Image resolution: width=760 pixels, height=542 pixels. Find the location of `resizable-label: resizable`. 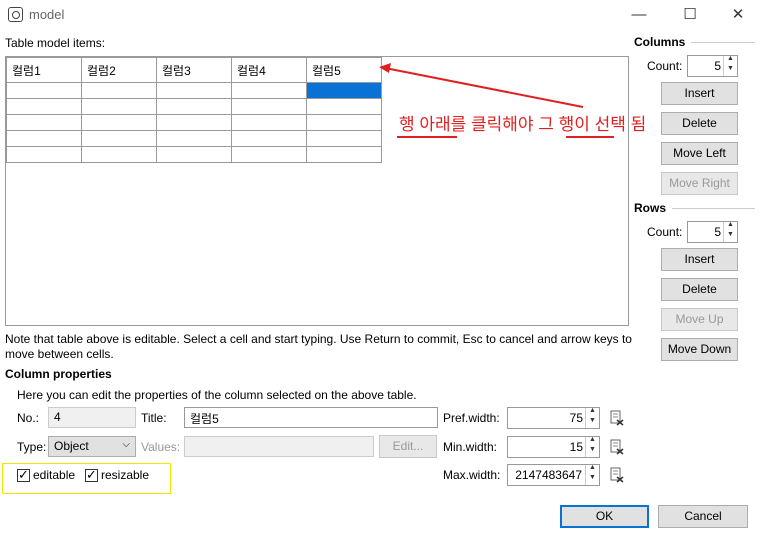

resizable-label: resizable is located at coordinates (125, 475).